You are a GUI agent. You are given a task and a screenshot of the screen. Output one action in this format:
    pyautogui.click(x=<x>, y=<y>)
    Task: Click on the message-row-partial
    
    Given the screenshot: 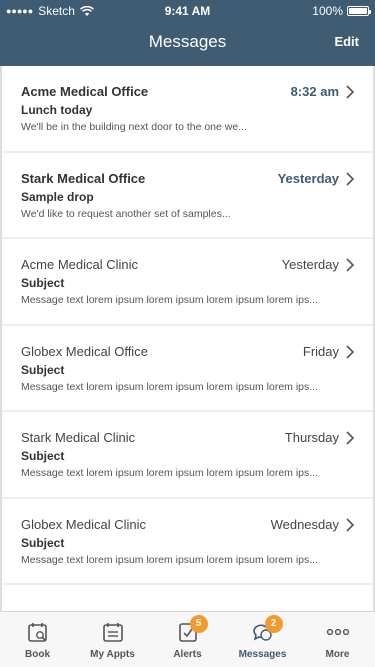 What is the action you would take?
    pyautogui.click(x=187, y=598)
    